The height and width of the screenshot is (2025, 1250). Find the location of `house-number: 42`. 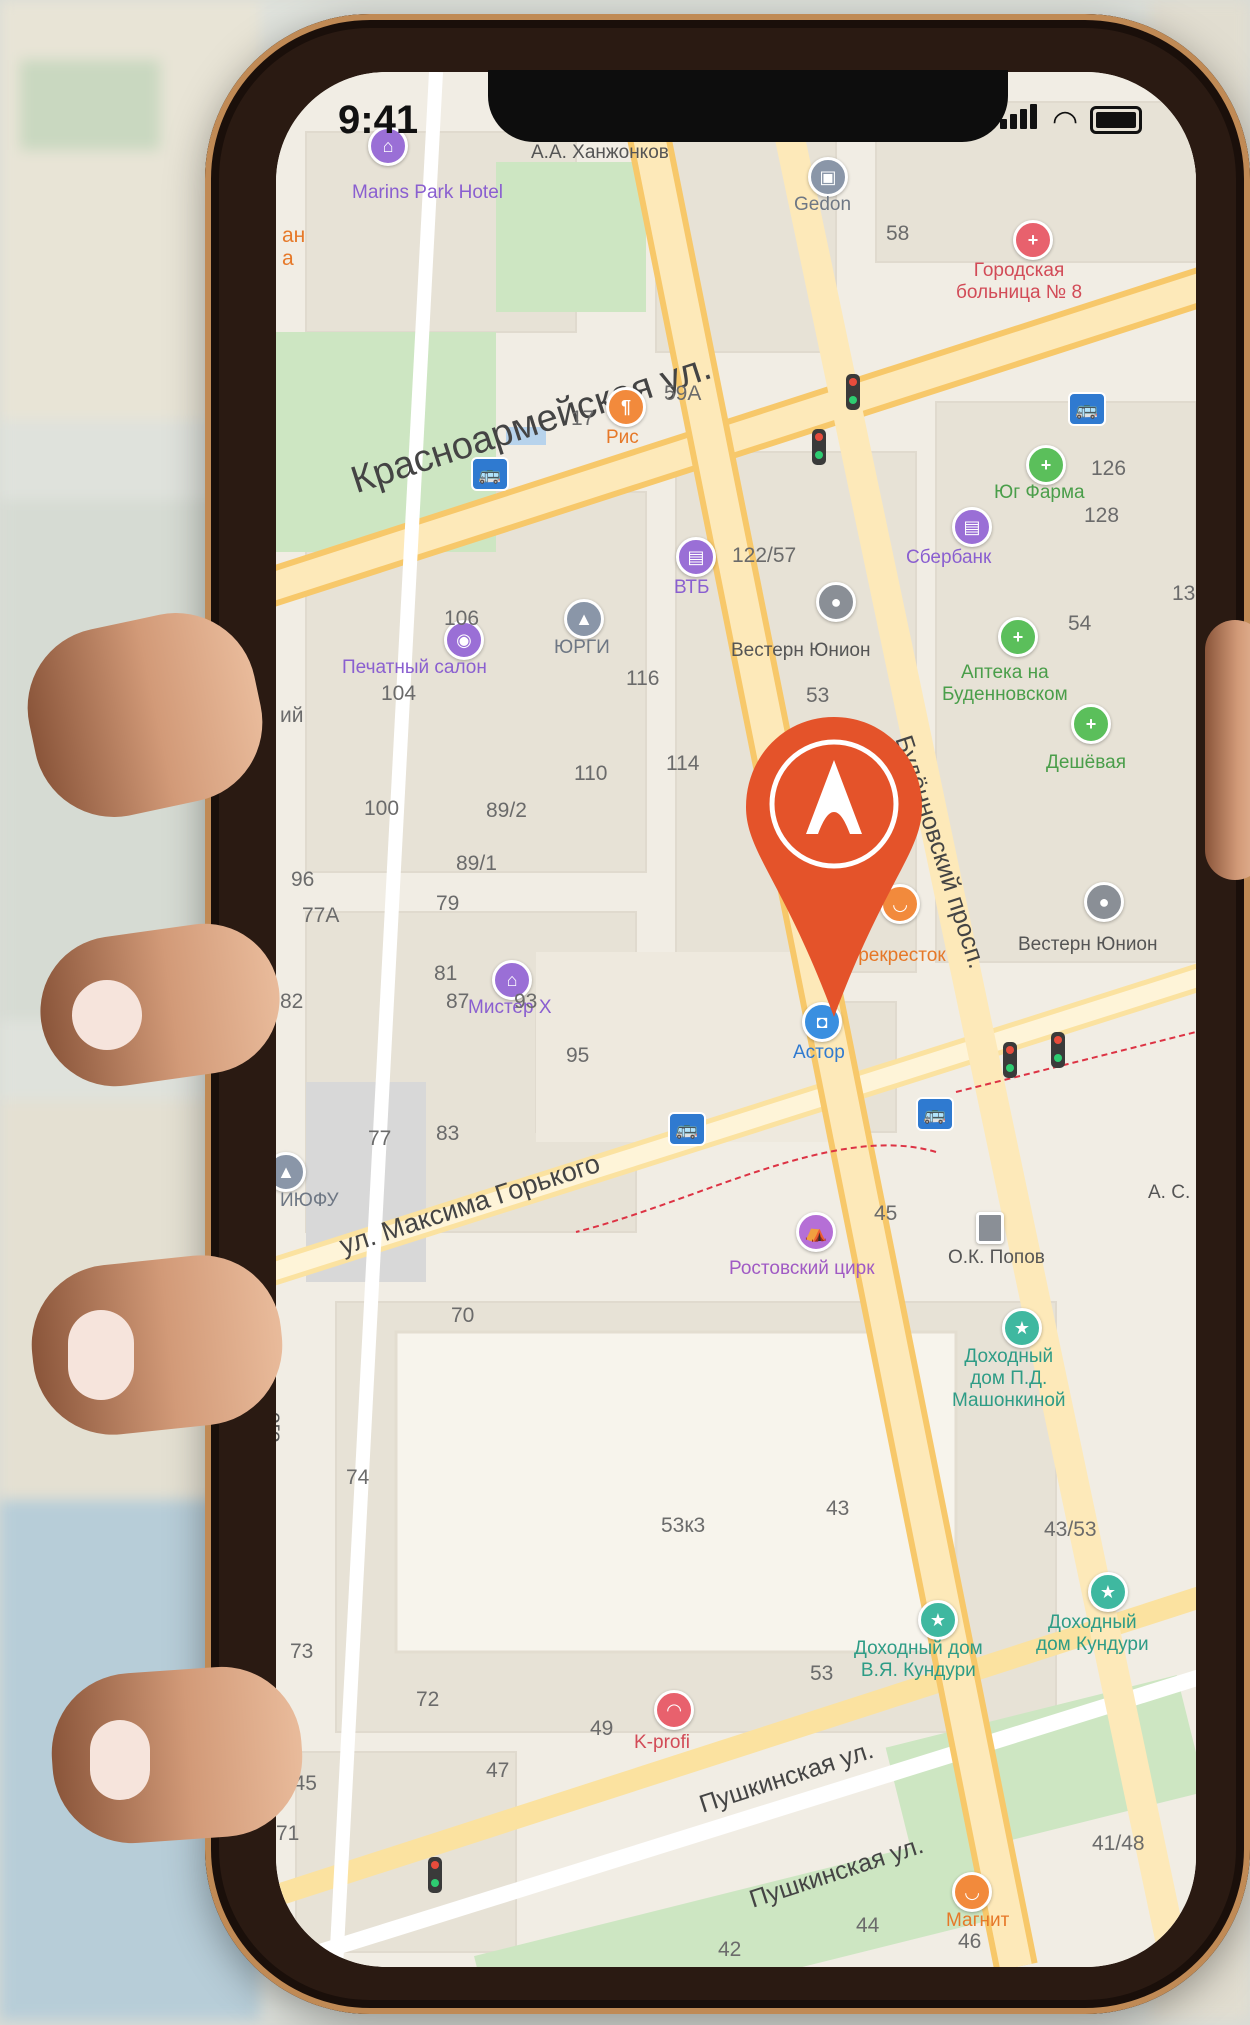

house-number: 42 is located at coordinates (730, 1949).